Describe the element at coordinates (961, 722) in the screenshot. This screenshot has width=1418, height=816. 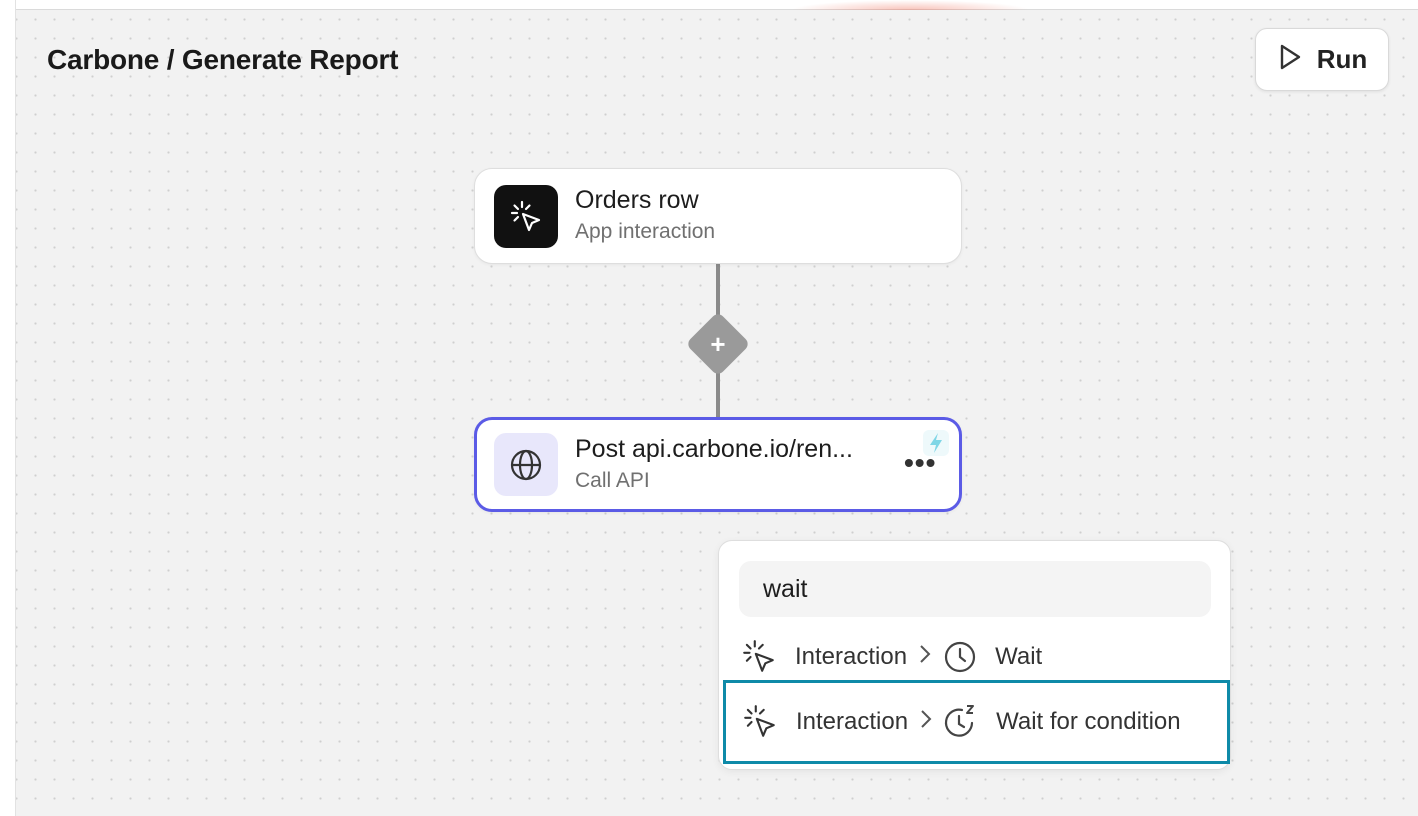
I see `clock-snooze-icon` at that location.